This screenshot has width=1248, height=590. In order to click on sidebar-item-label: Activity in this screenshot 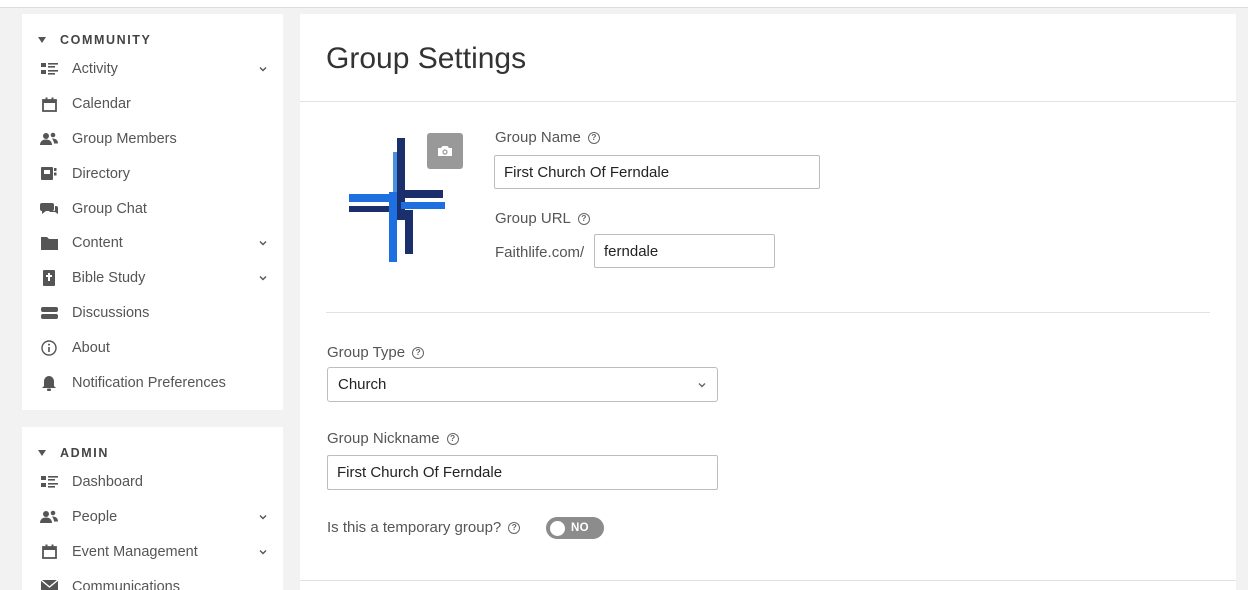, I will do `click(95, 69)`.